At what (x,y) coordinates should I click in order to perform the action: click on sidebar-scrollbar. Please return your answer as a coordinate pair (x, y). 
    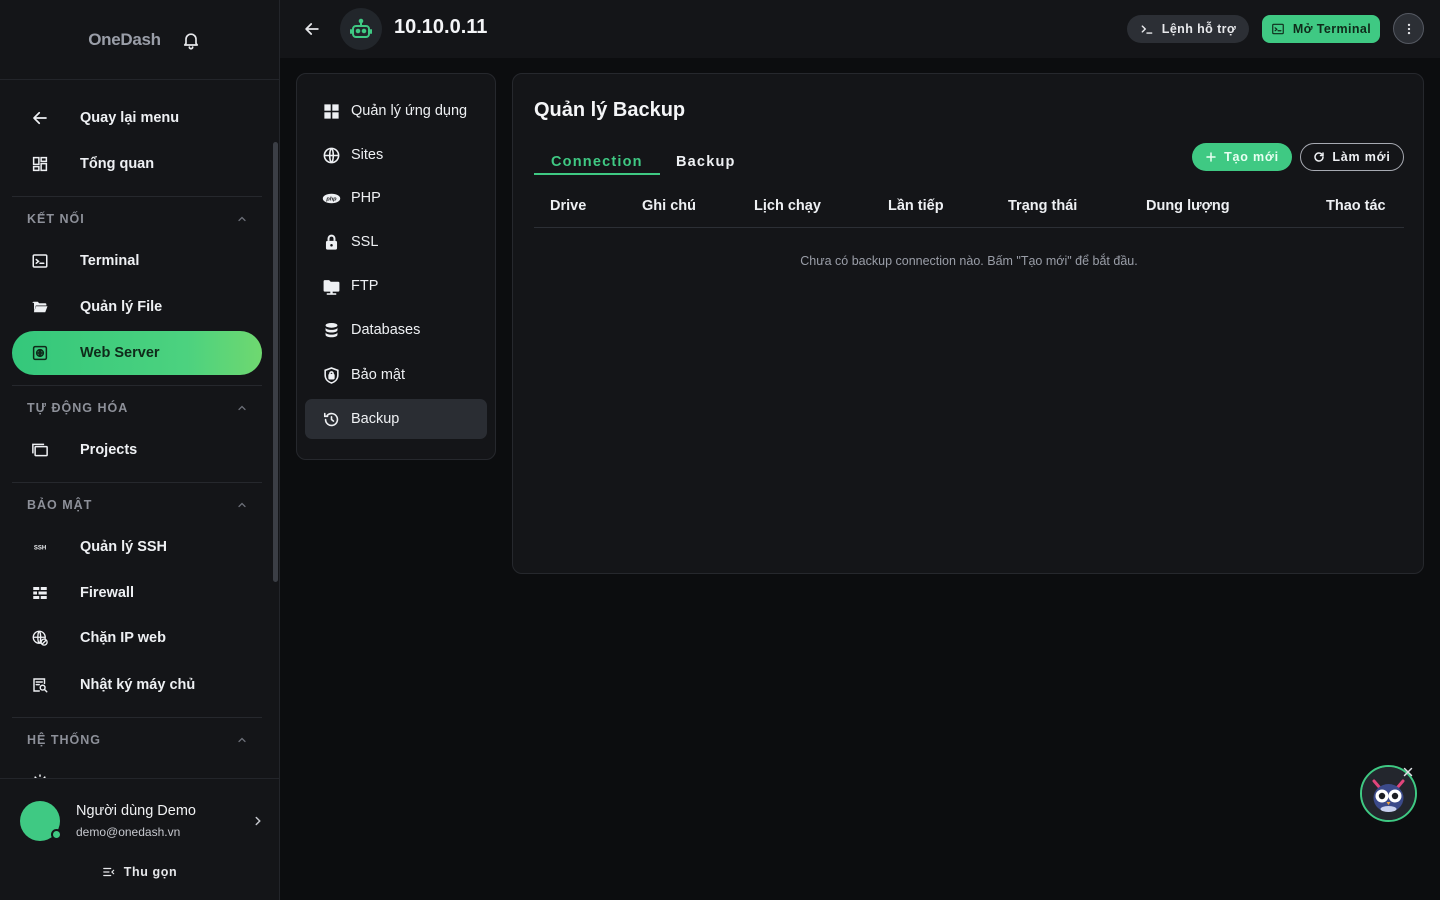
    Looking at the image, I should click on (275, 362).